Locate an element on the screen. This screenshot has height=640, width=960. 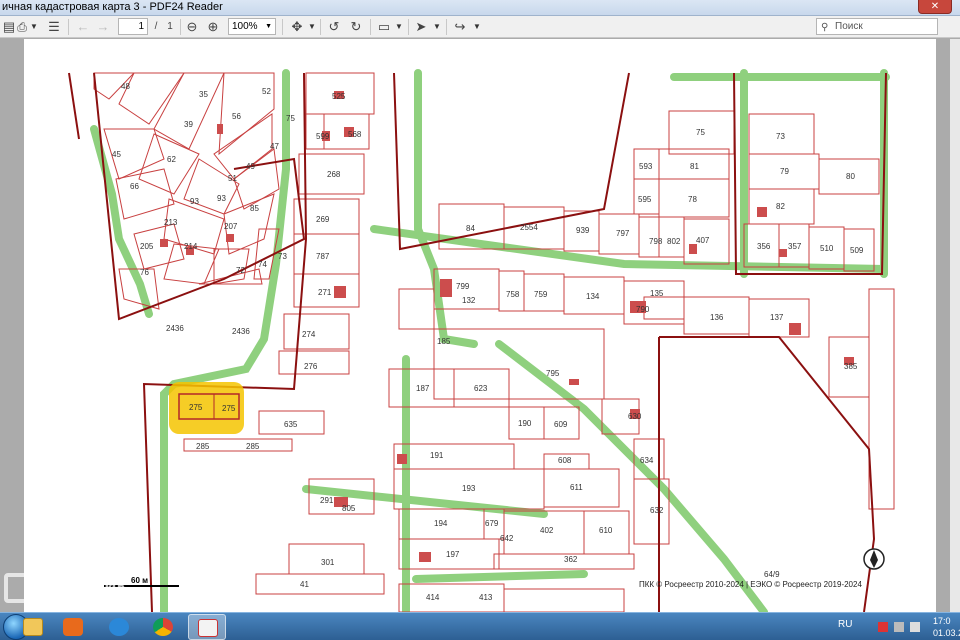
pan-icon: ✥ is located at coordinates (297, 27).